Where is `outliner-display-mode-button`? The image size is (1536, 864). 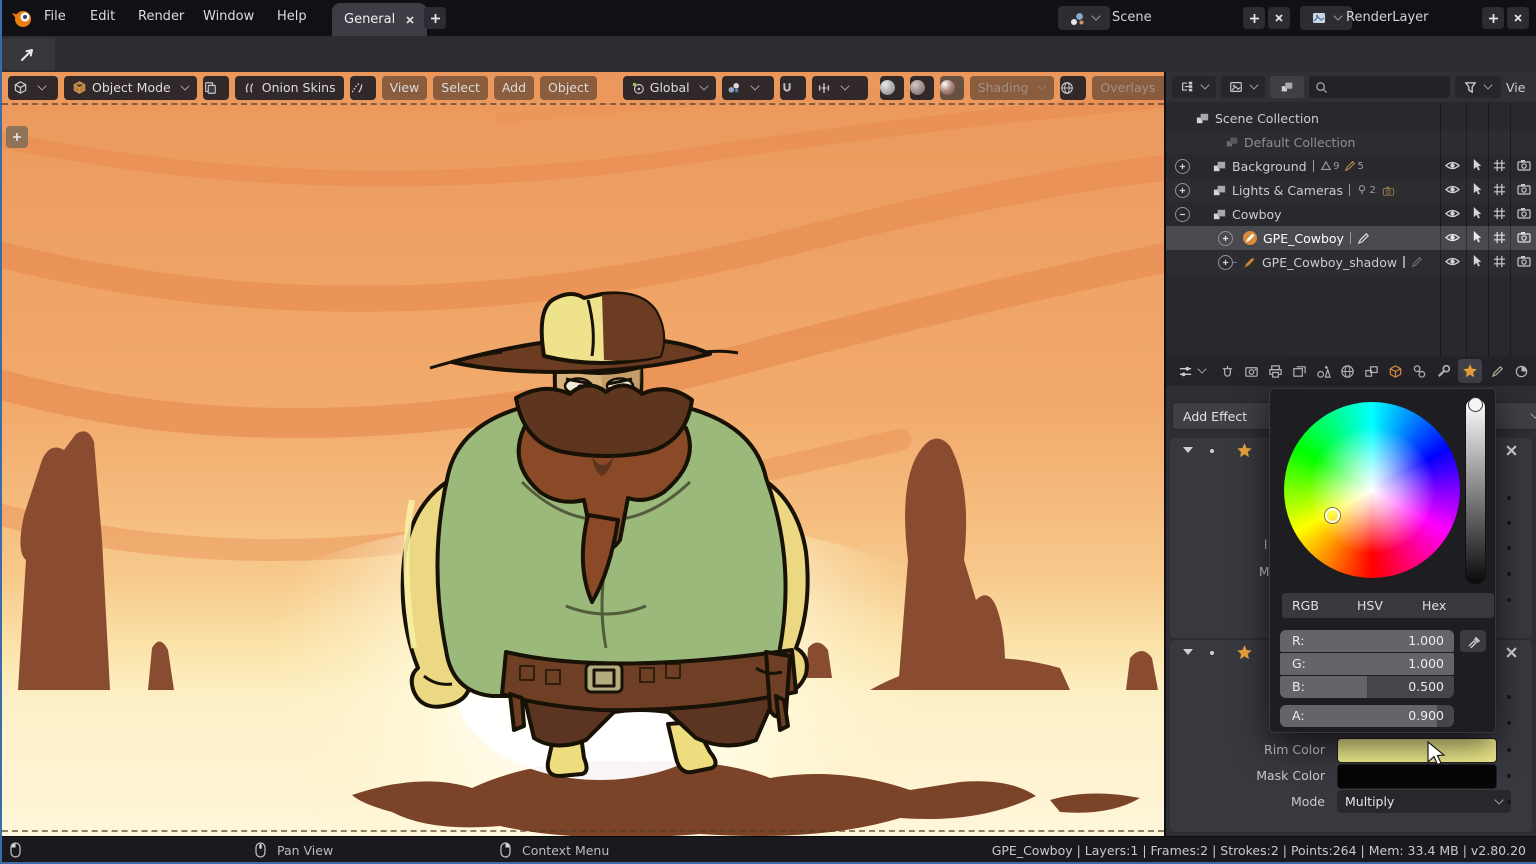
outliner-display-mode-button is located at coordinates (1243, 87).